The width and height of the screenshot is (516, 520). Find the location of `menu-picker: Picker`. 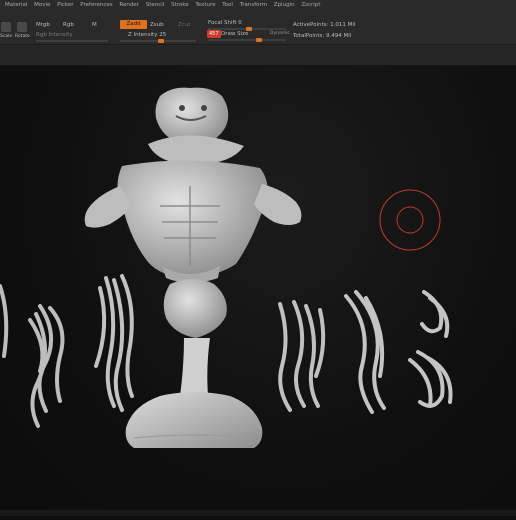

menu-picker: Picker is located at coordinates (65, 5).